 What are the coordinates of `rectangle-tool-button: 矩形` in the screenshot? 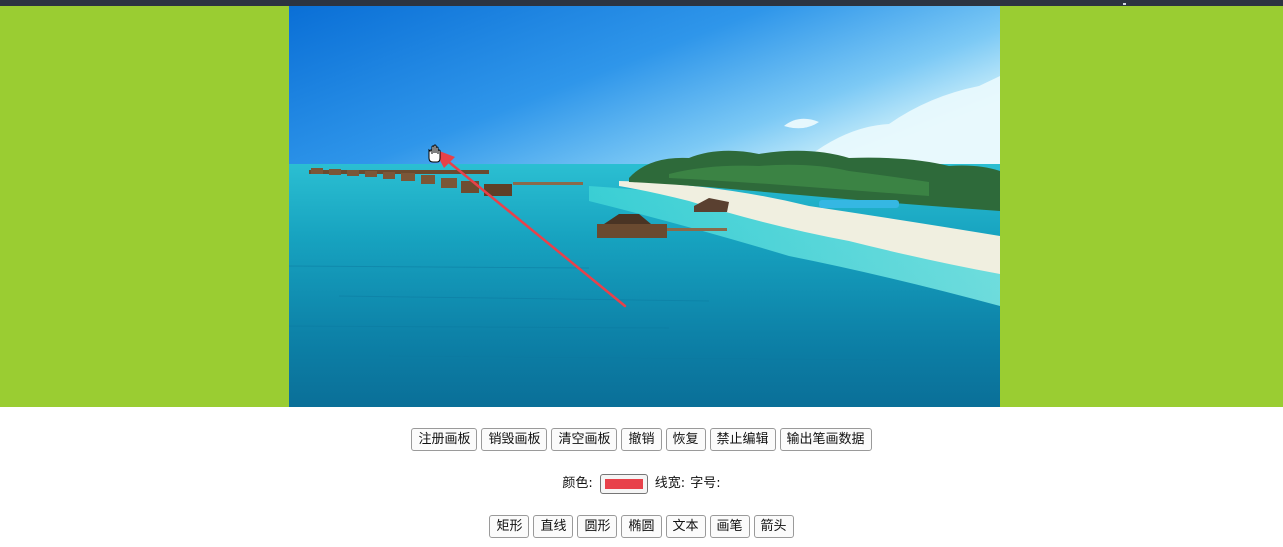 It's located at (509, 526).